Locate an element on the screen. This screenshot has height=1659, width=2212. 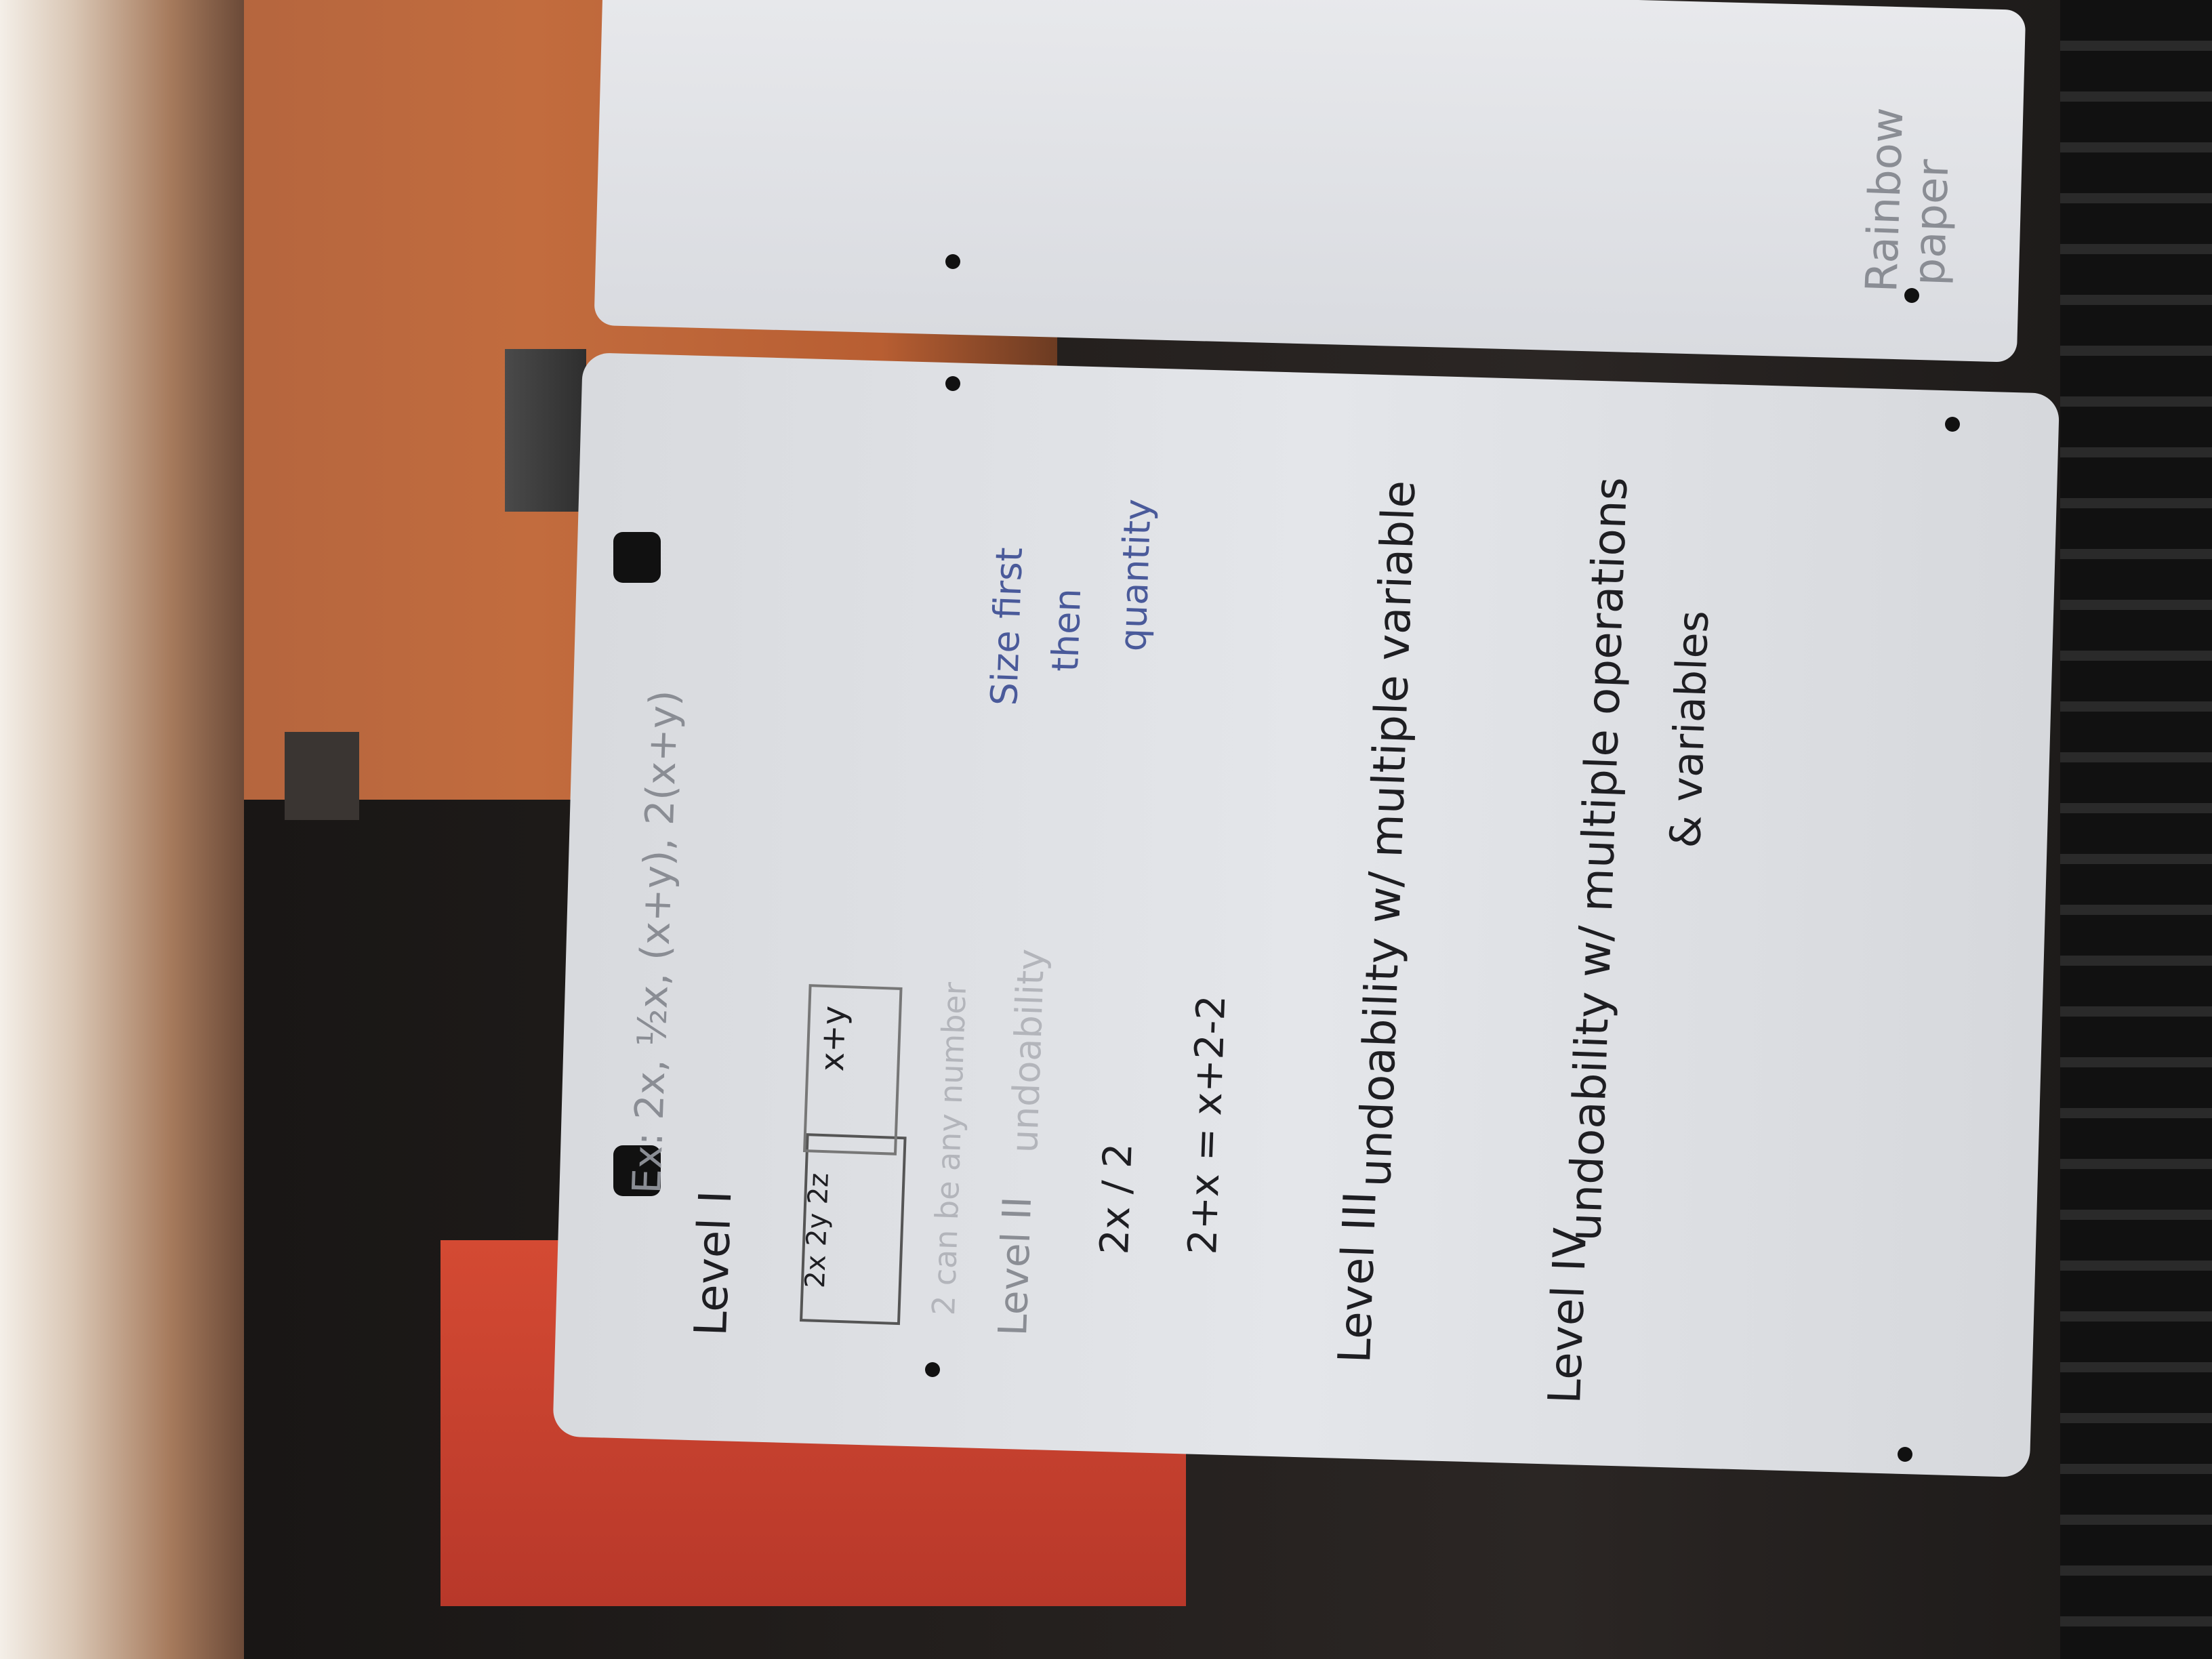
level-2-equation-1: 2x / 2 is located at coordinates (1116, 1199).